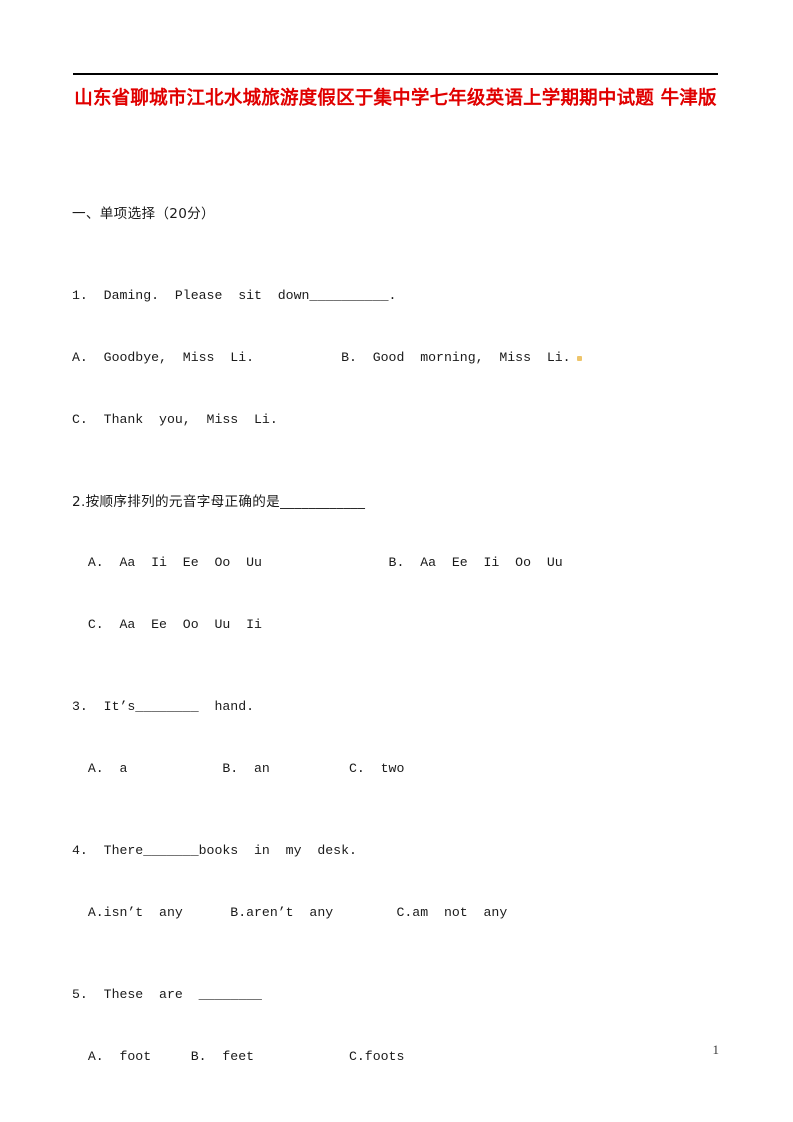 Image resolution: width=793 pixels, height=1122 pixels. Describe the element at coordinates (143, 214) in the screenshot. I see `section-heading: 一、单项选择（20分）` at that location.